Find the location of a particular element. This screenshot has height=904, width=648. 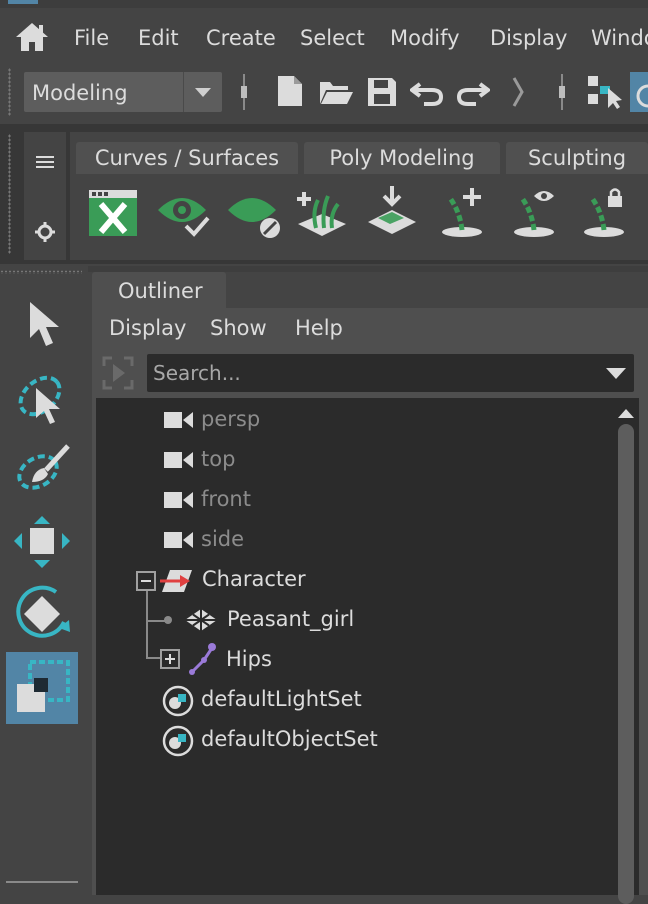

menu-display: Display is located at coordinates (528, 38).